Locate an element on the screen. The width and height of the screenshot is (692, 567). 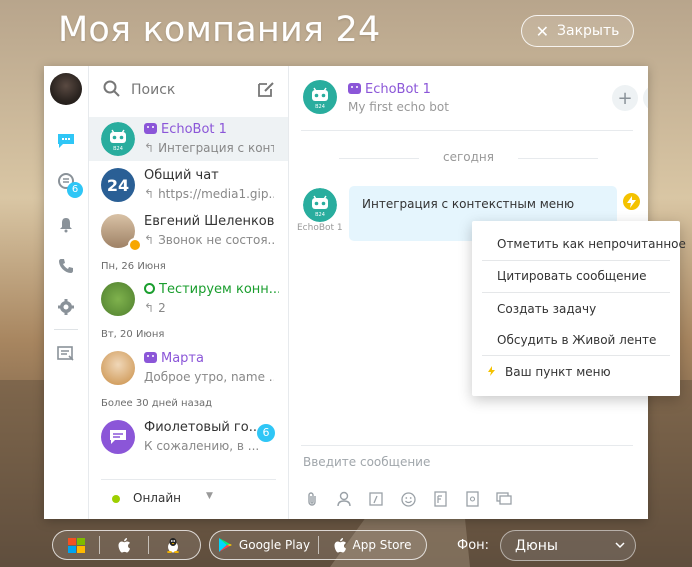
composer-divider is located at coordinates (467, 445).